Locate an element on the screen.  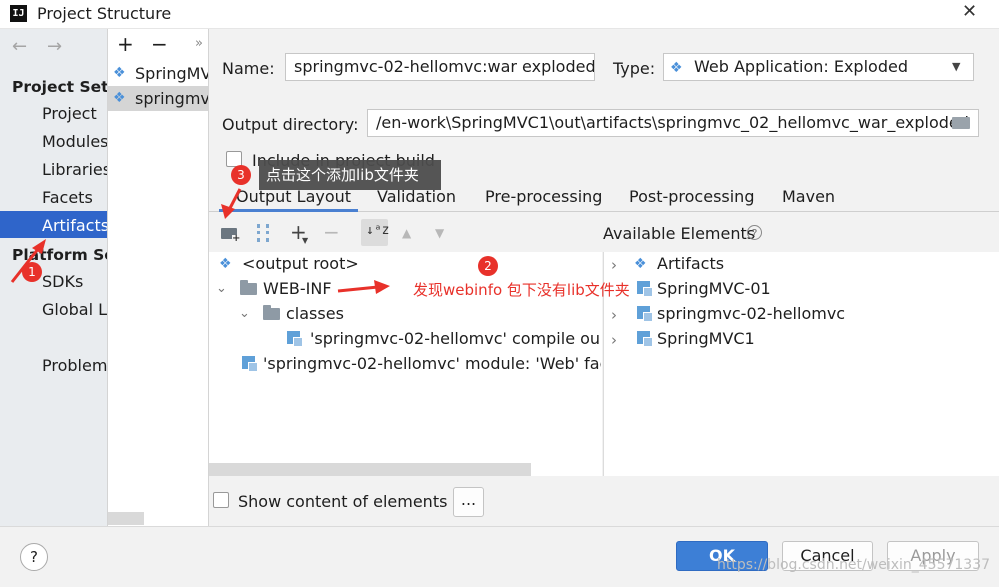
annotation-badge-1: 1 is located at coordinates (32, 272).